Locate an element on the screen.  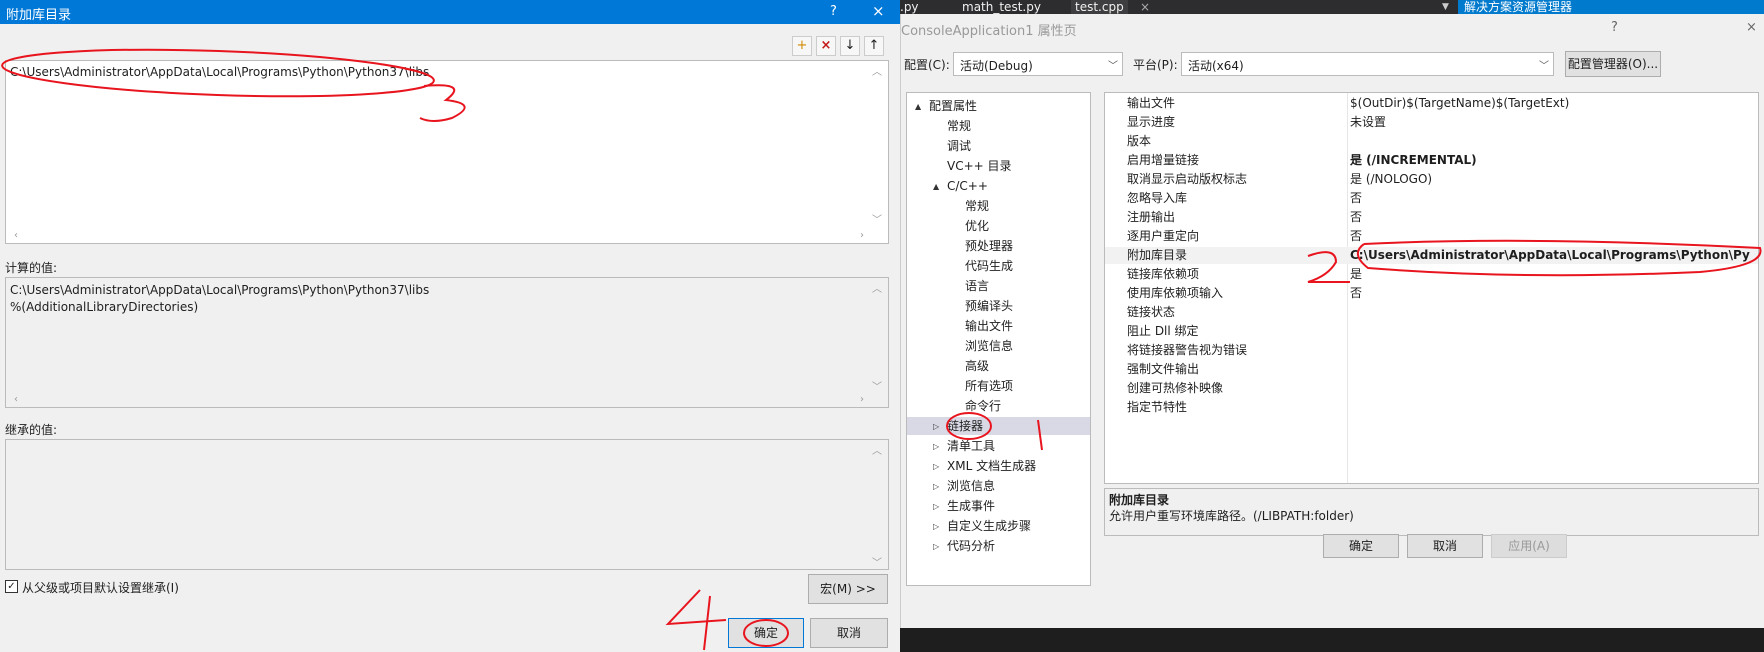
tree-item: 预编译头 is located at coordinates (989, 306).